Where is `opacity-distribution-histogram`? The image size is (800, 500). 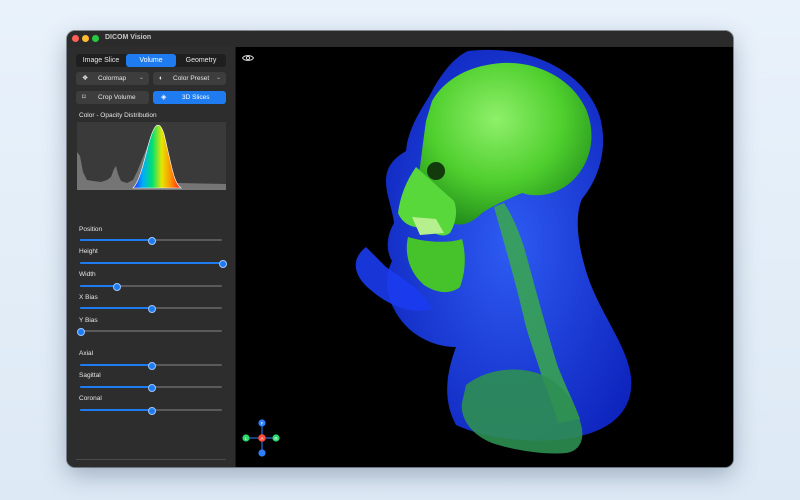 opacity-distribution-histogram is located at coordinates (151, 156).